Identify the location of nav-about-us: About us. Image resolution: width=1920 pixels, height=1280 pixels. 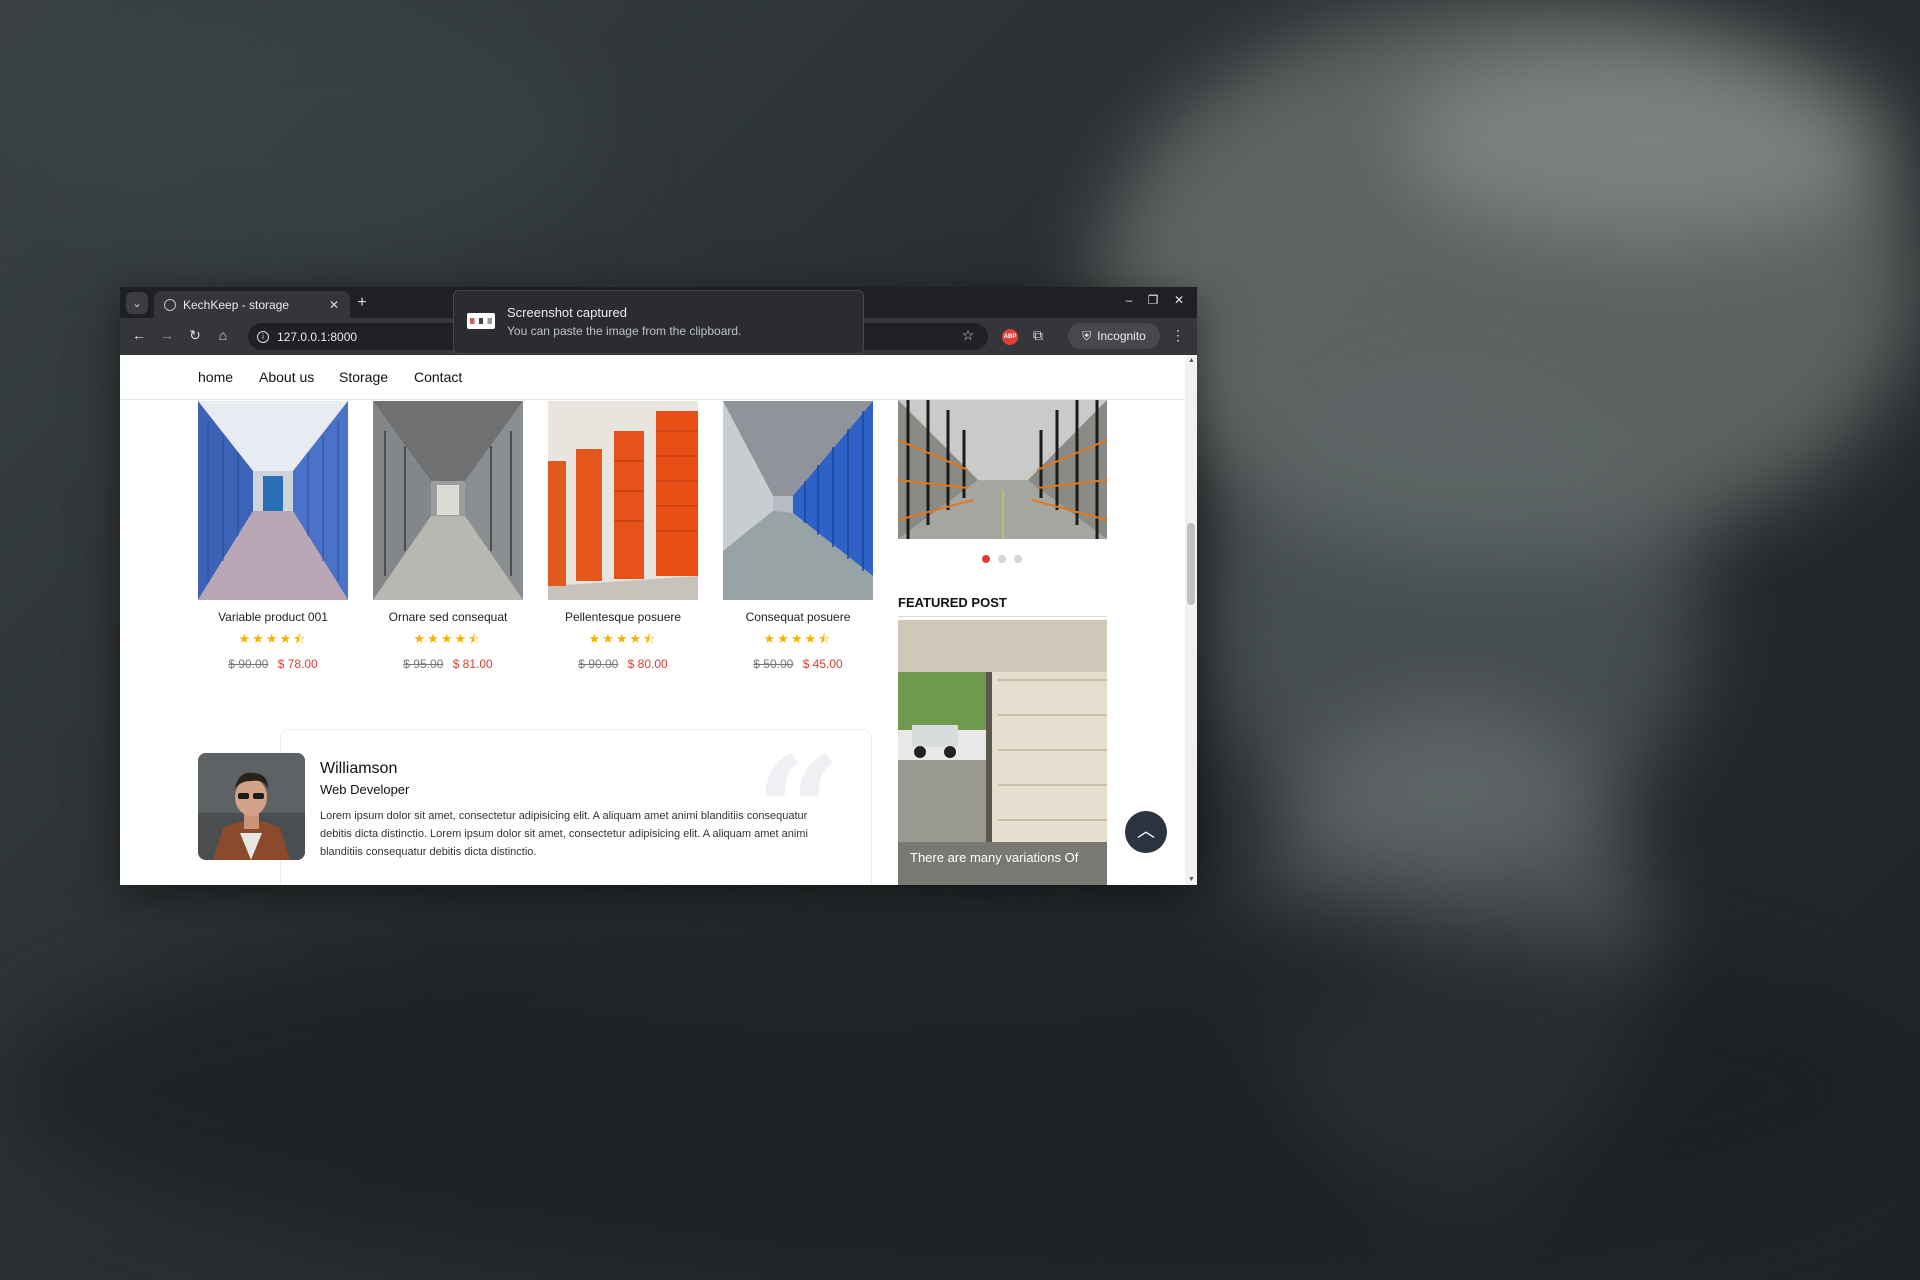
(286, 377).